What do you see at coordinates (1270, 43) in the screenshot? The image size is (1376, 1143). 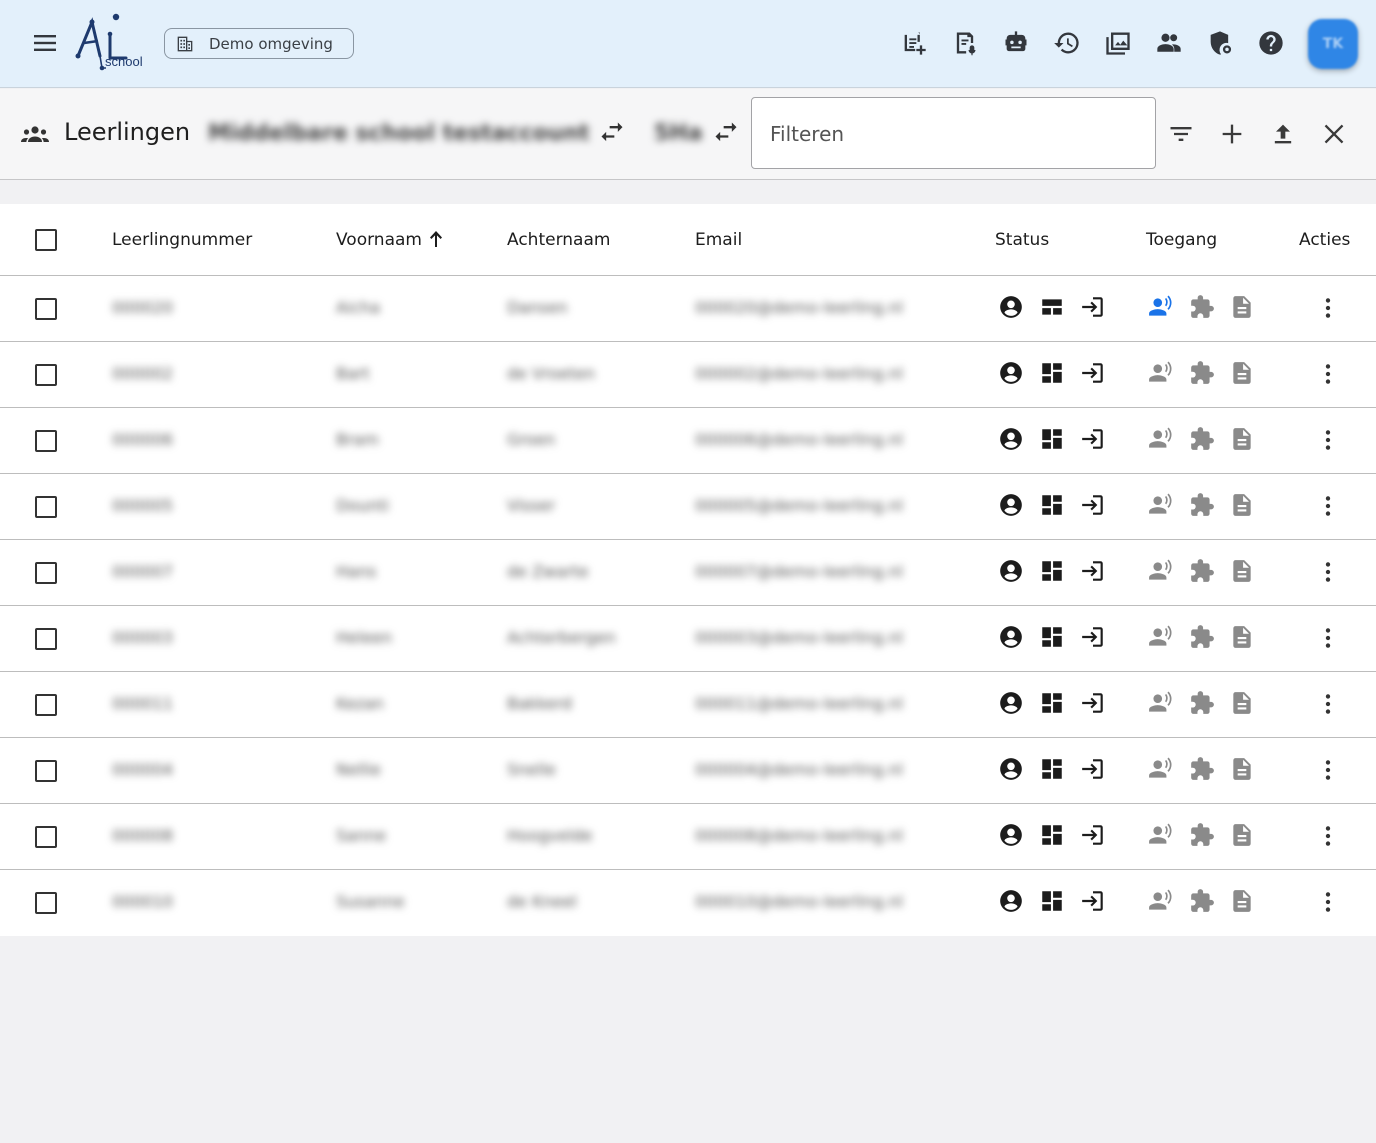 I see `help-icon` at bounding box center [1270, 43].